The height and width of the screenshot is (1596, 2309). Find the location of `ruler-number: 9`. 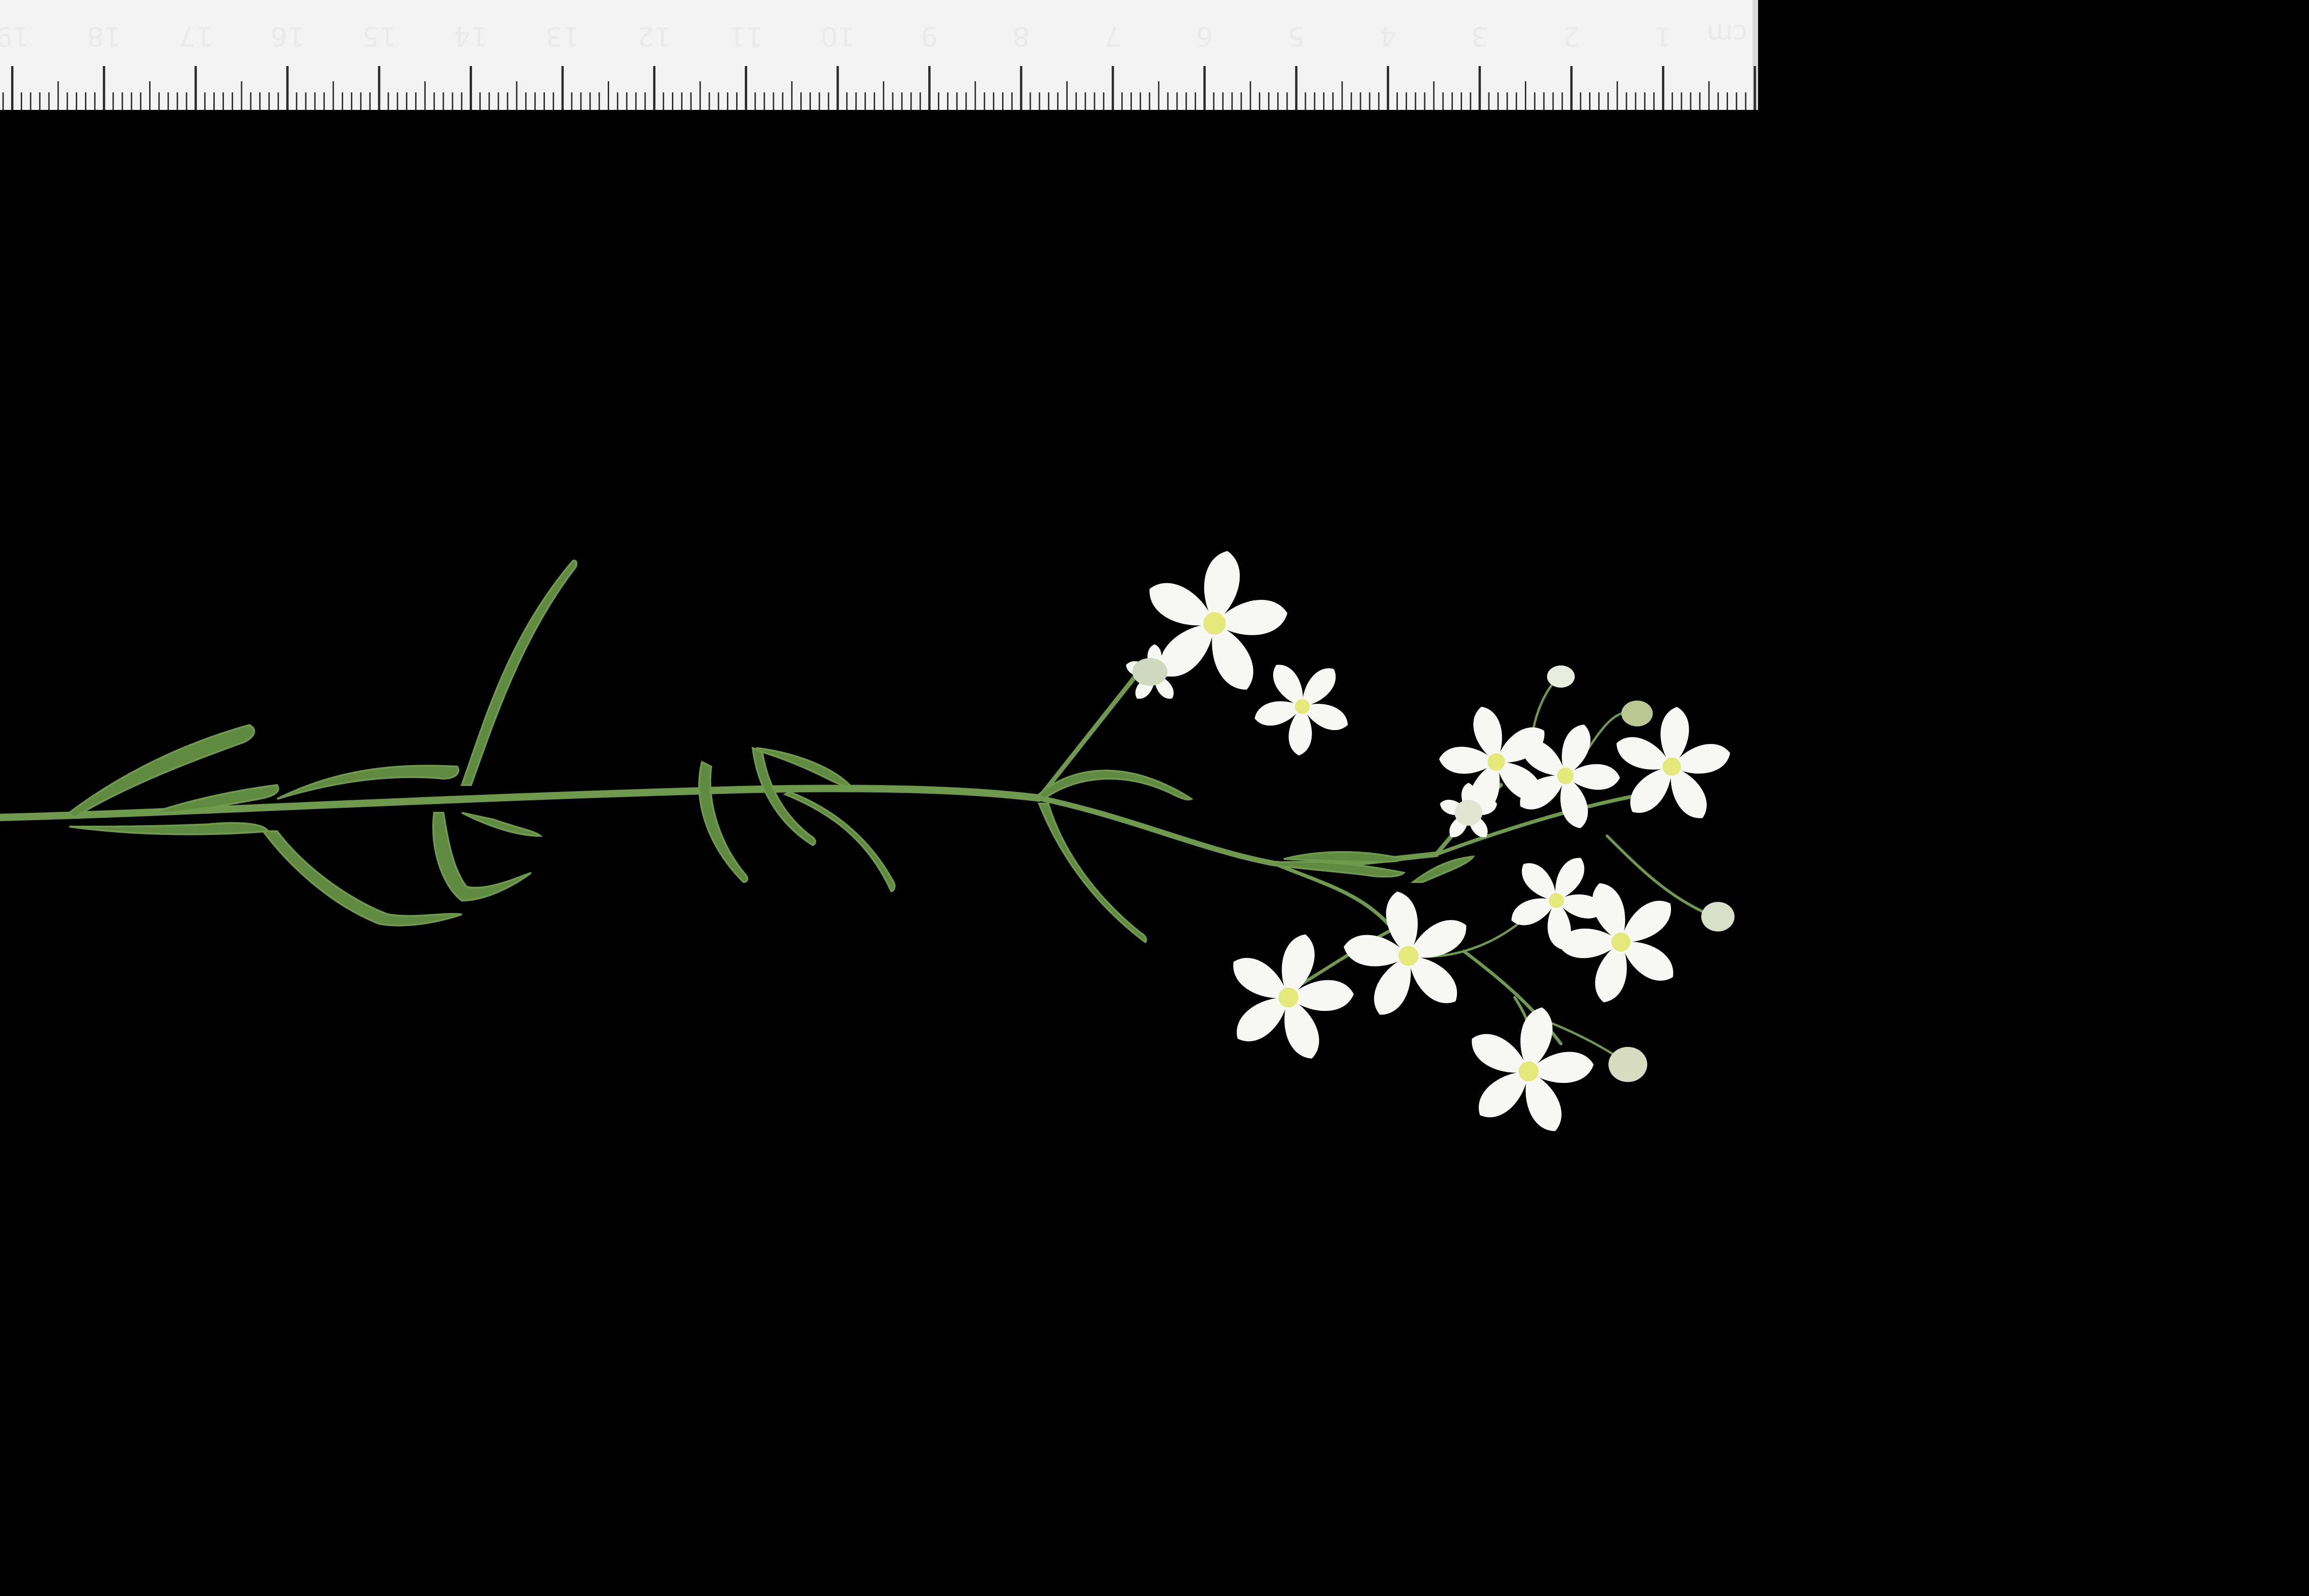

ruler-number: 9 is located at coordinates (930, 36).